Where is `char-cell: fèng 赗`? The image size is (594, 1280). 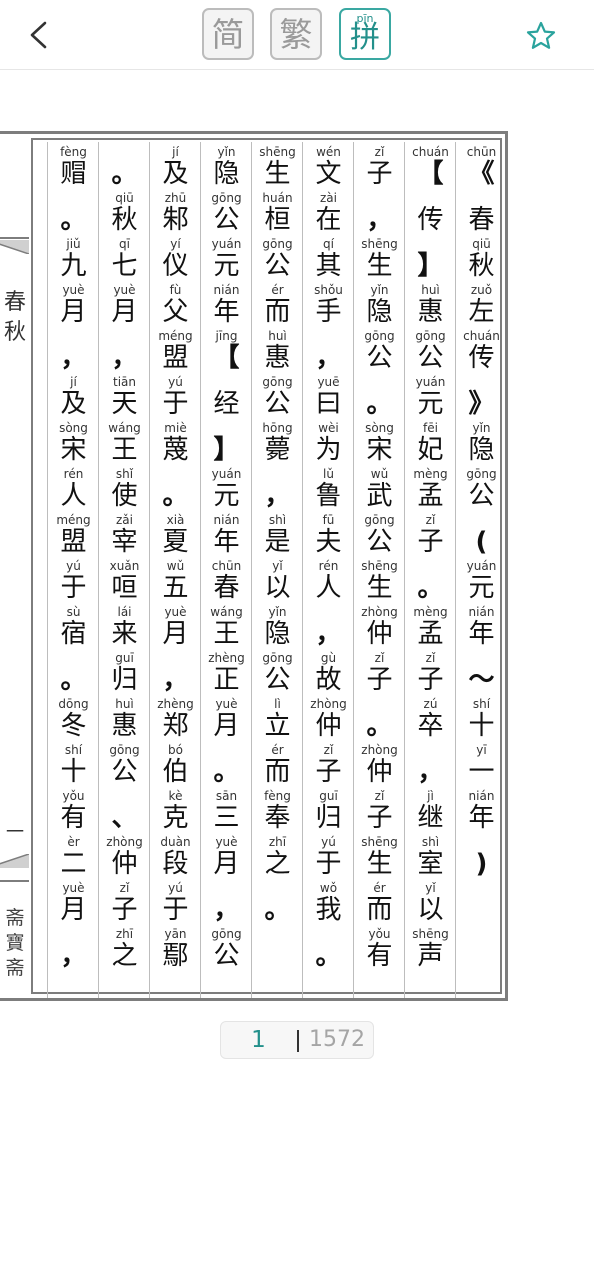 char-cell: fèng 赗 is located at coordinates (73, 168).